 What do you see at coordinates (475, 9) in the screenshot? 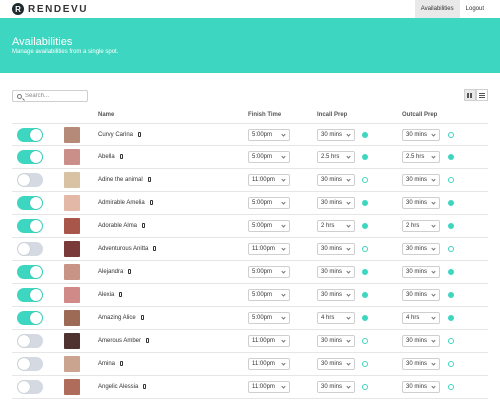
I see `nav-logout: Logout` at bounding box center [475, 9].